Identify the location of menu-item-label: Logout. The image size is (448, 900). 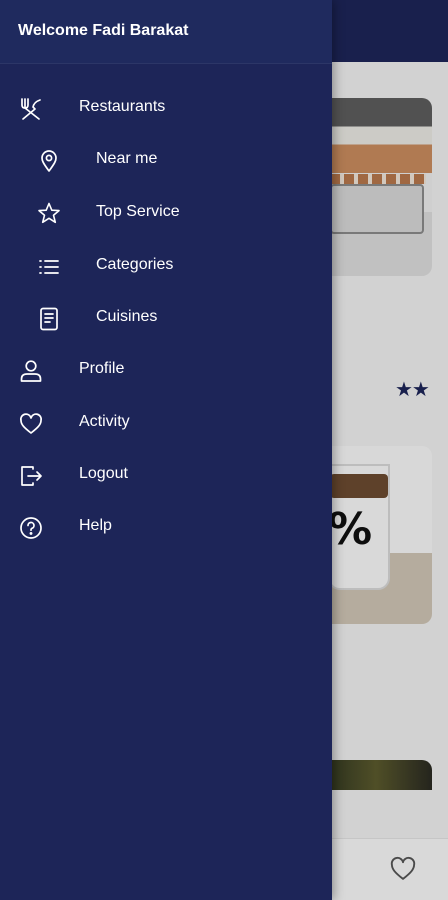
(103, 473).